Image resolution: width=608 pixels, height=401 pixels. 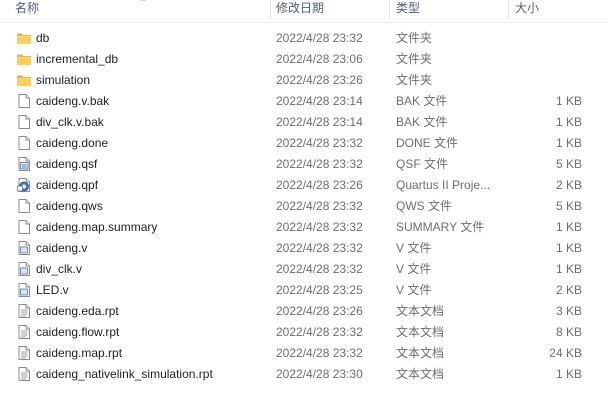 I want to click on file-name: caideng.qpf, so click(x=67, y=185).